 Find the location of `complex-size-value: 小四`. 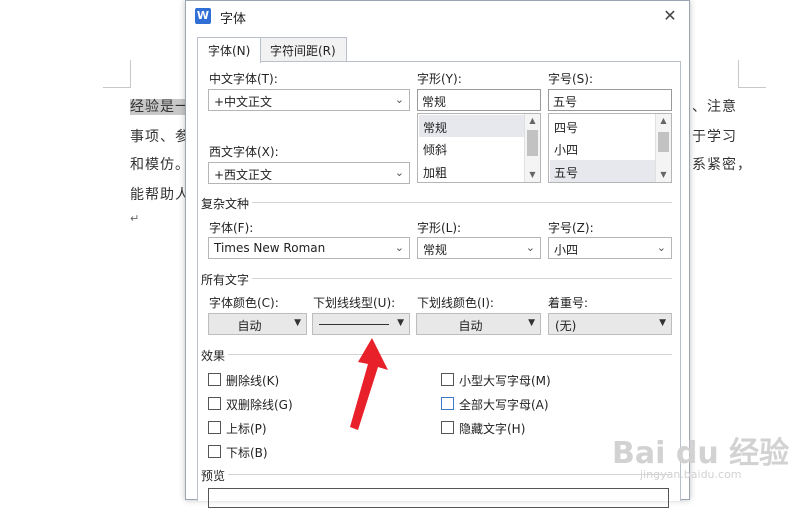

complex-size-value: 小四 is located at coordinates (566, 250).